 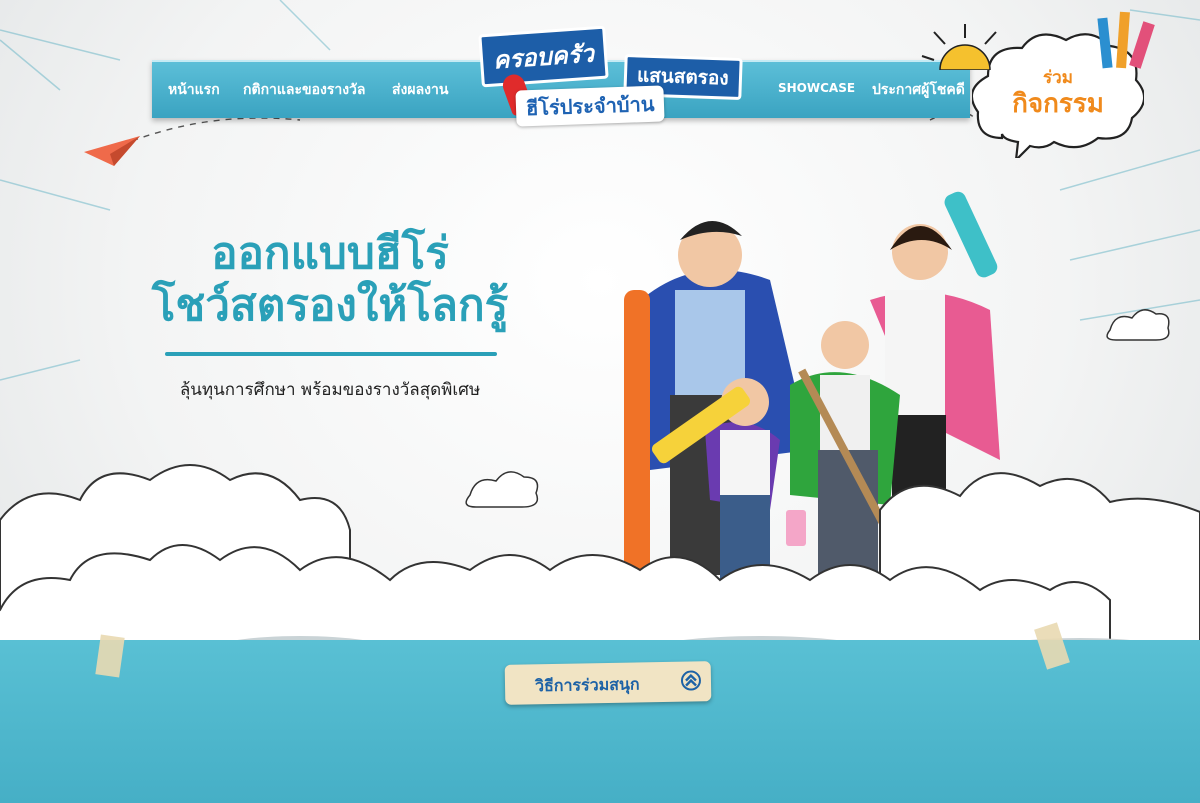 What do you see at coordinates (690, 680) in the screenshot?
I see `chevron-up-icon` at bounding box center [690, 680].